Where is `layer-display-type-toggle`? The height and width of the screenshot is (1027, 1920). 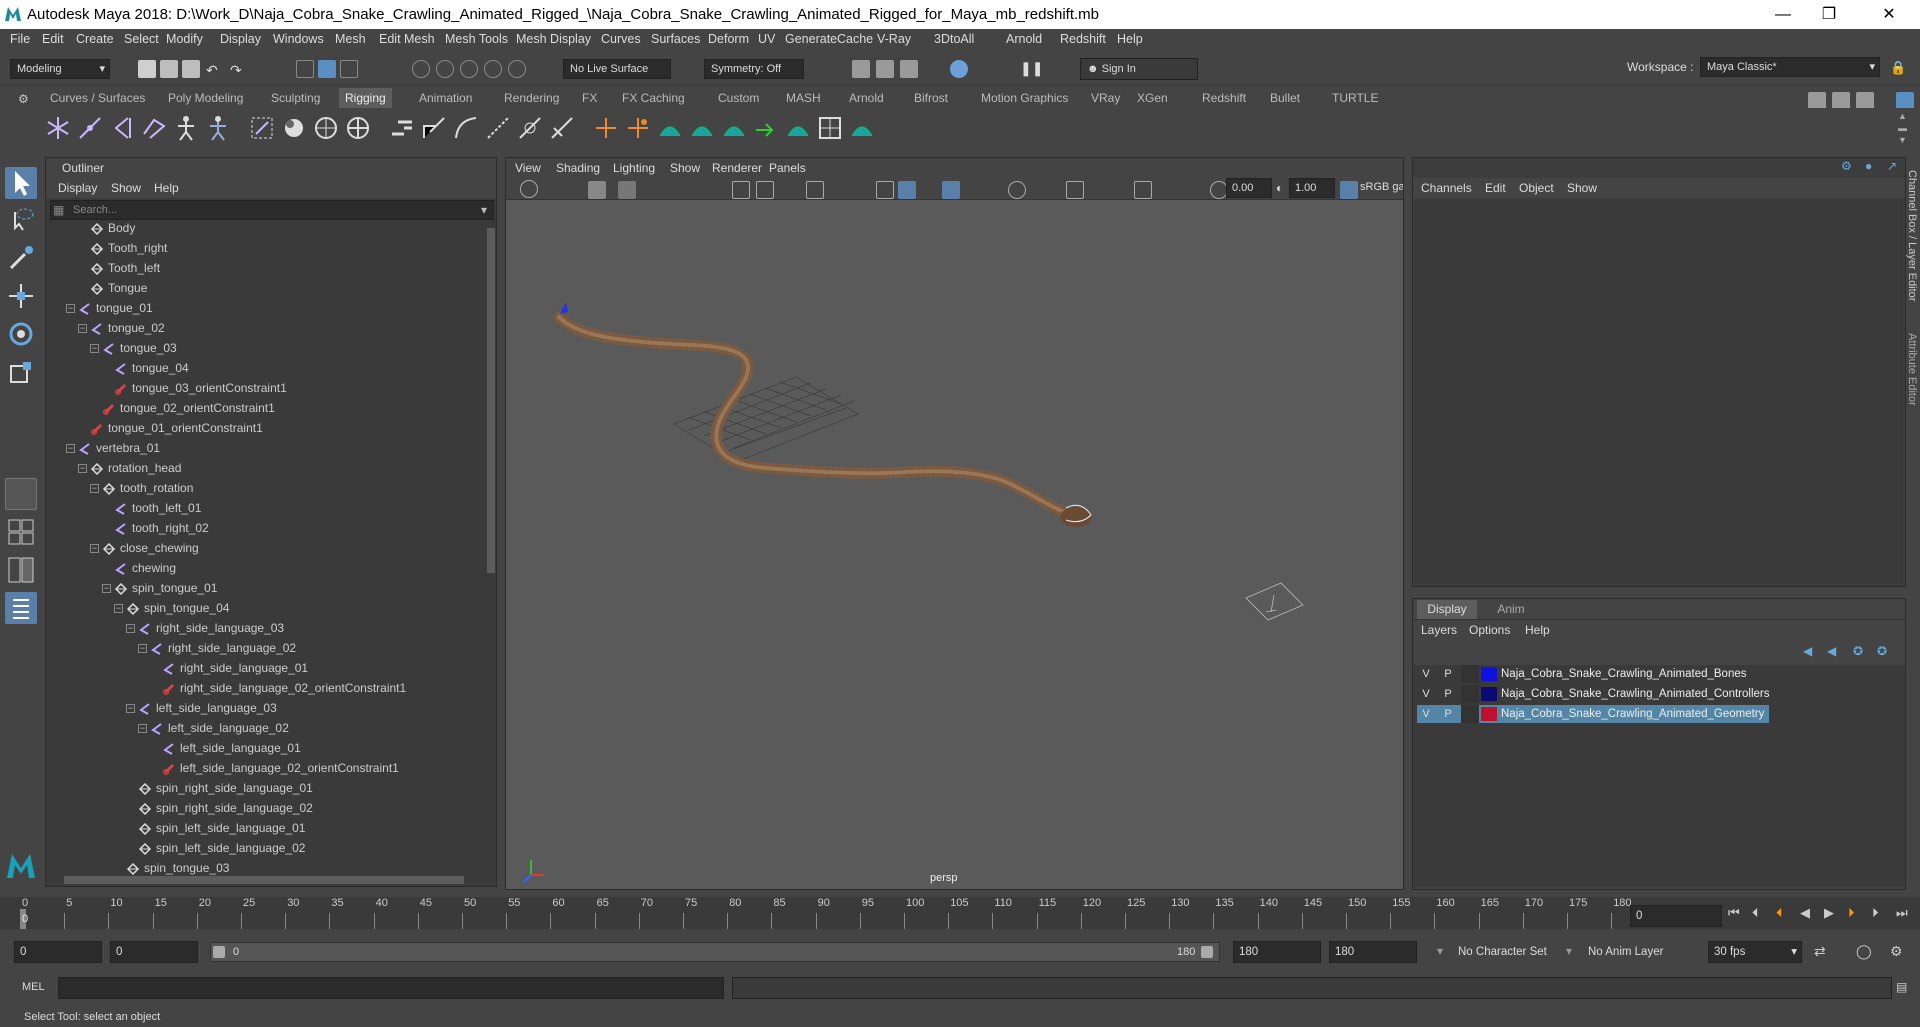 layer-display-type-toggle is located at coordinates (1470, 714).